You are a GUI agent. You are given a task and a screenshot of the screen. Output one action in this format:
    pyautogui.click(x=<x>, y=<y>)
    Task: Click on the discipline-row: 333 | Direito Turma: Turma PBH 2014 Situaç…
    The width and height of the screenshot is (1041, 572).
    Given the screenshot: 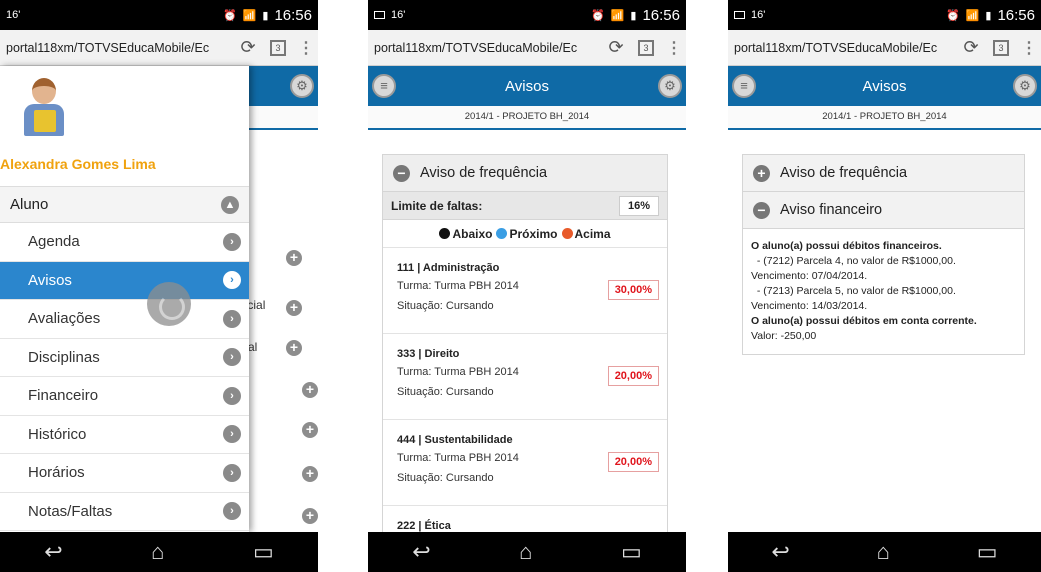 What is the action you would take?
    pyautogui.click(x=525, y=377)
    